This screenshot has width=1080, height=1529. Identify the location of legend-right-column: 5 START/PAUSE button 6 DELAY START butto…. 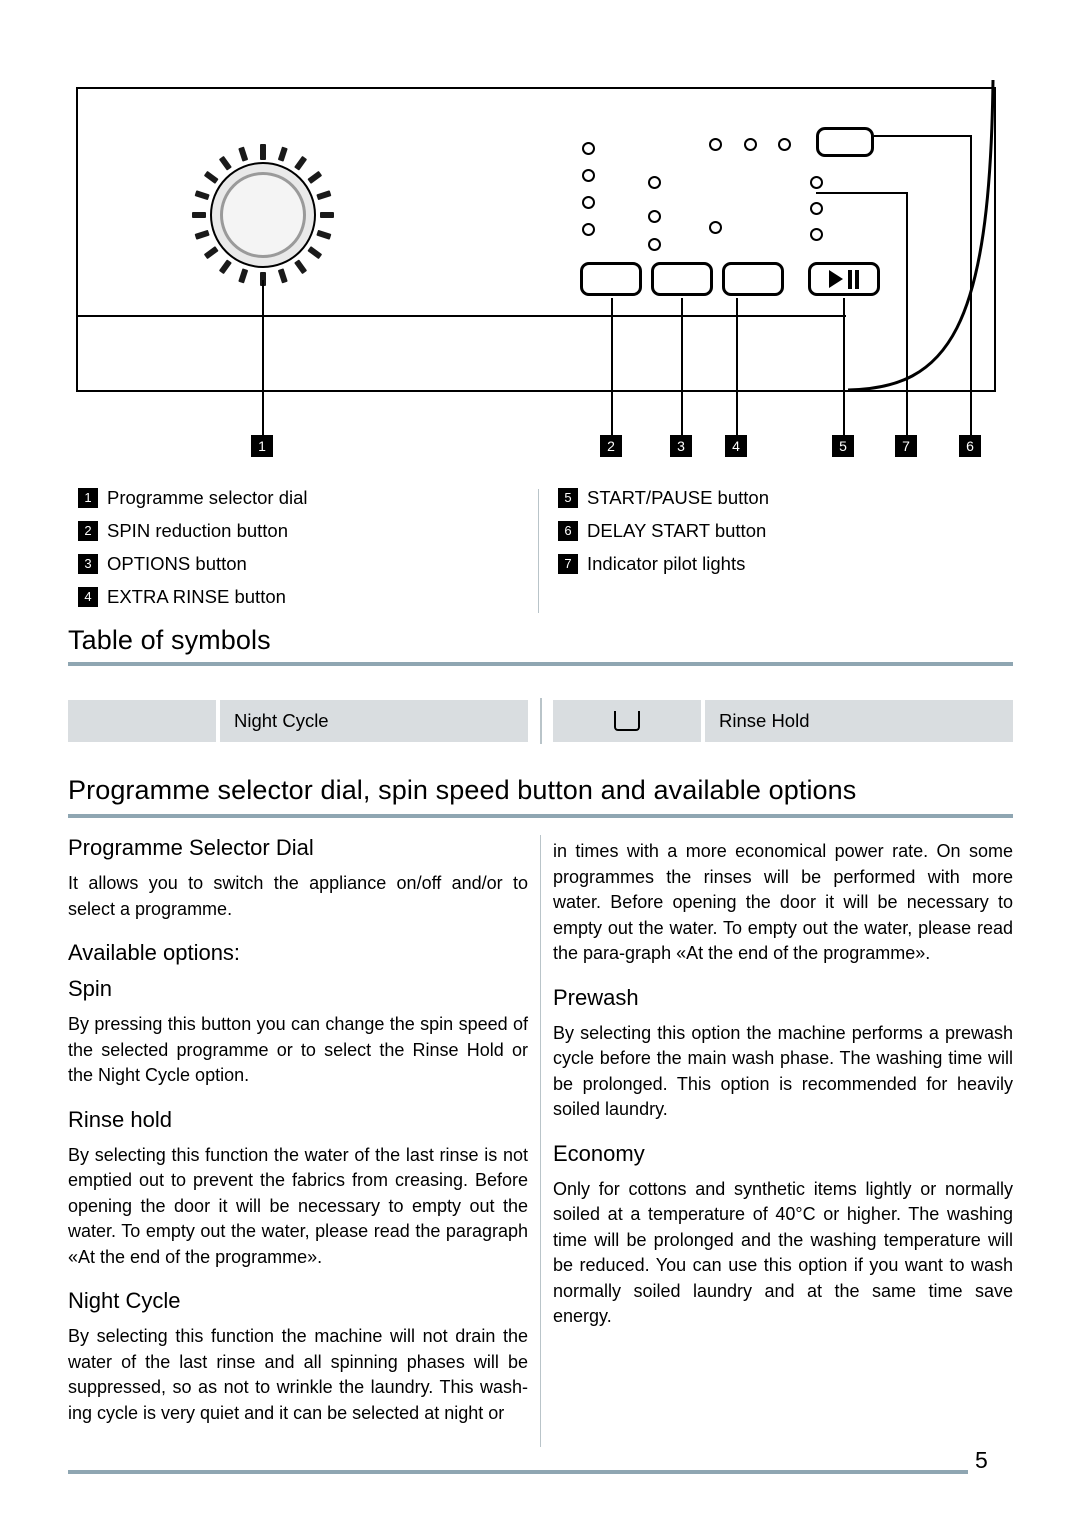
(783, 536).